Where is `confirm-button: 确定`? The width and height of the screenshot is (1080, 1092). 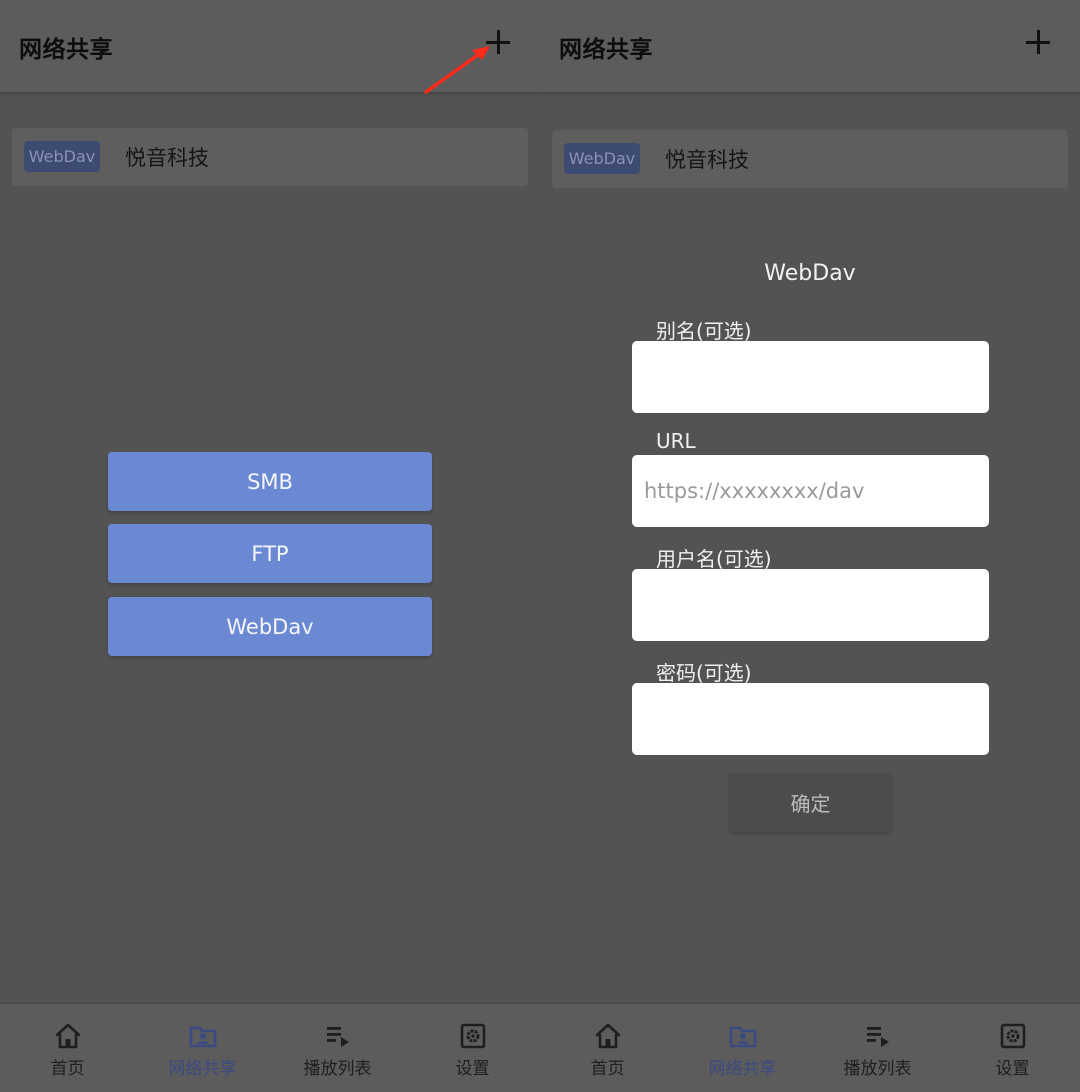
confirm-button: 确定 is located at coordinates (810, 802).